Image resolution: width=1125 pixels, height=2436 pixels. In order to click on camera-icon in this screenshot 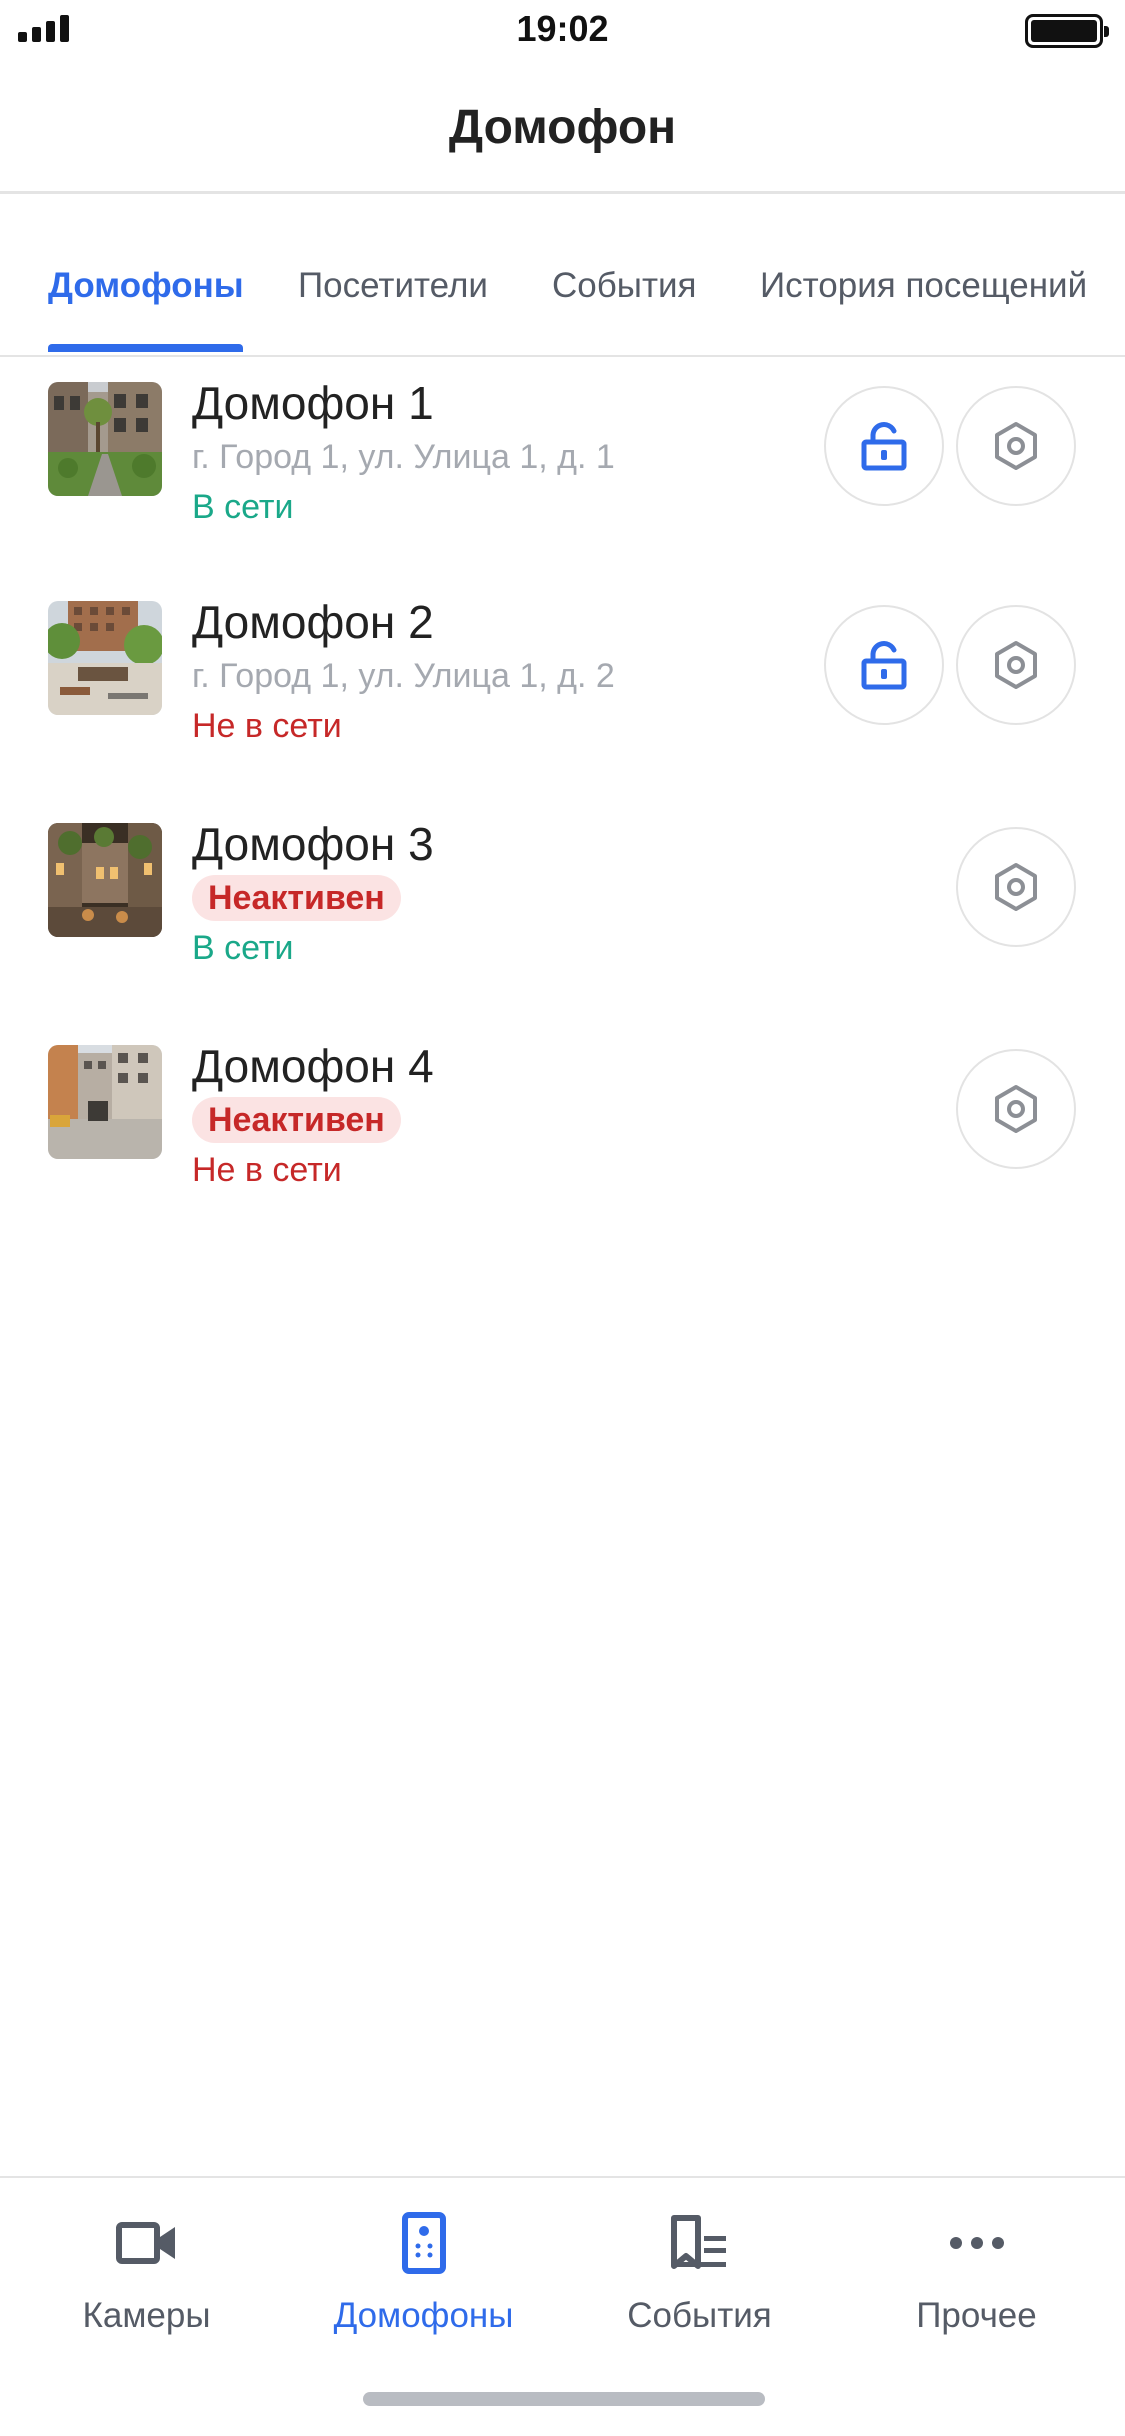, I will do `click(145, 2243)`.